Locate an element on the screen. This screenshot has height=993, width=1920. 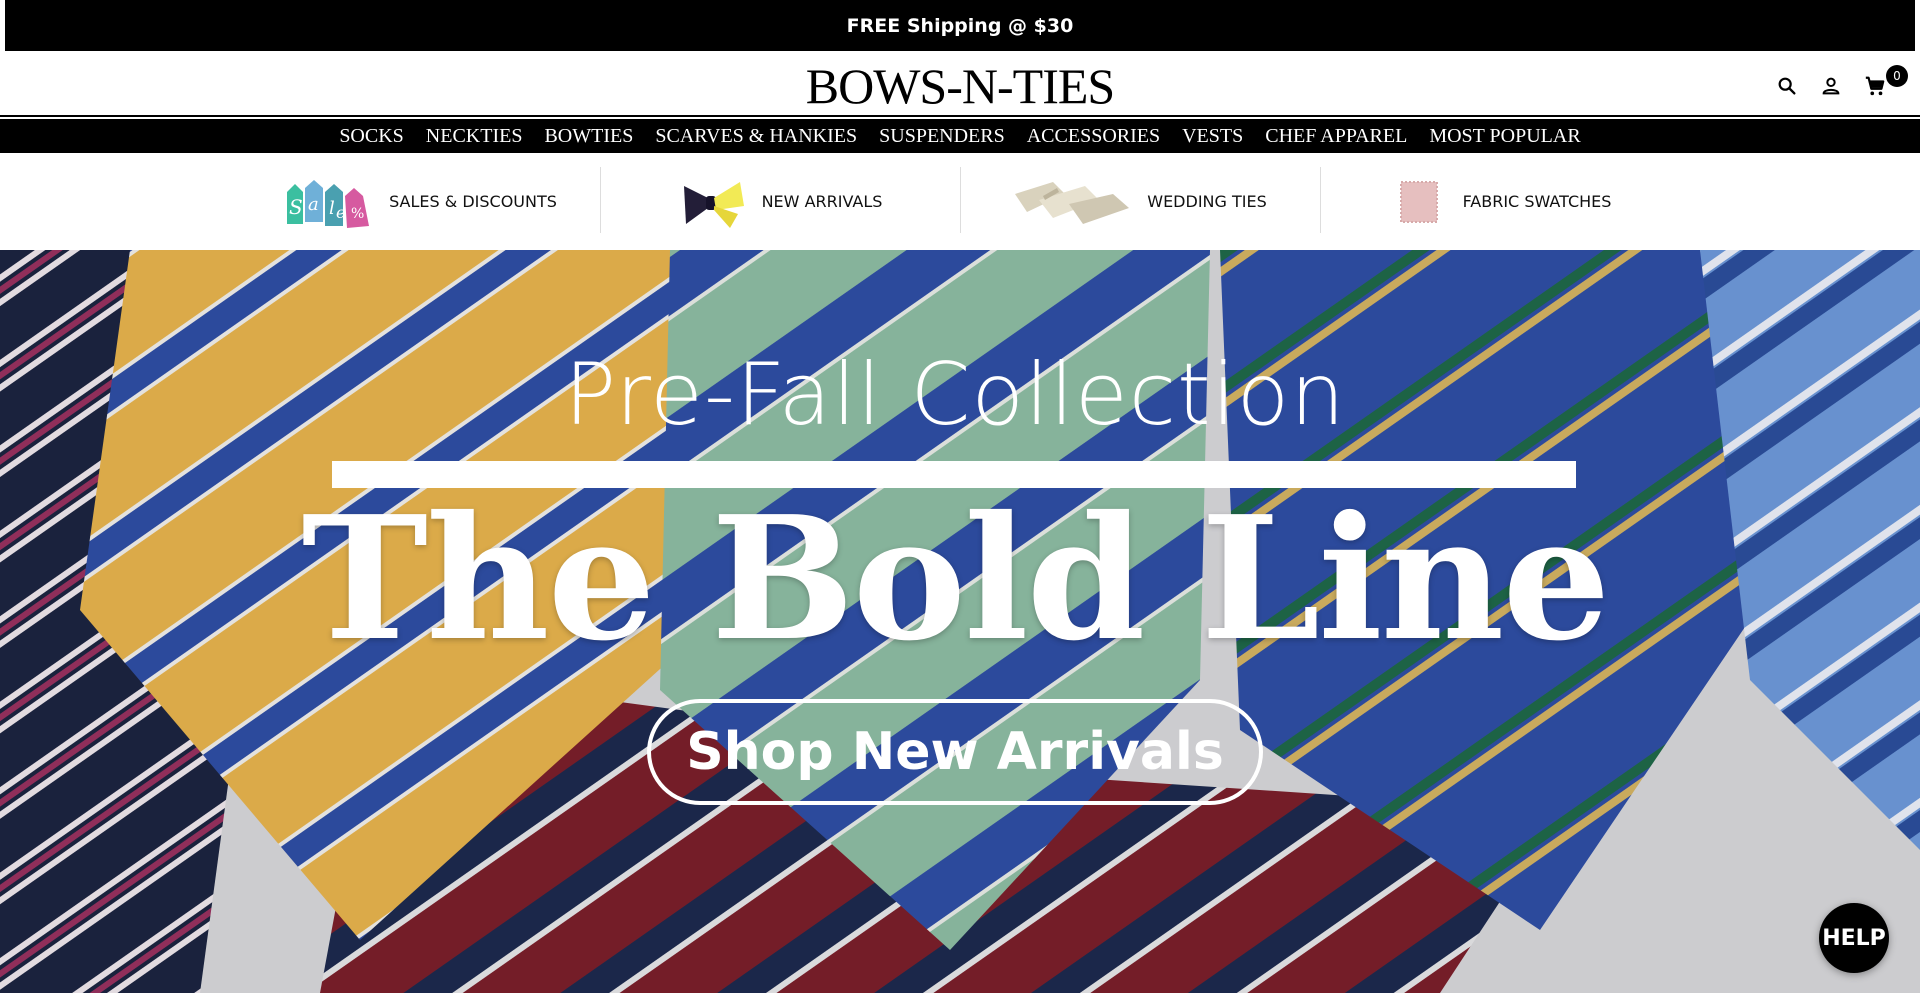
category-label: NEW ARRIVALS is located at coordinates (822, 201).